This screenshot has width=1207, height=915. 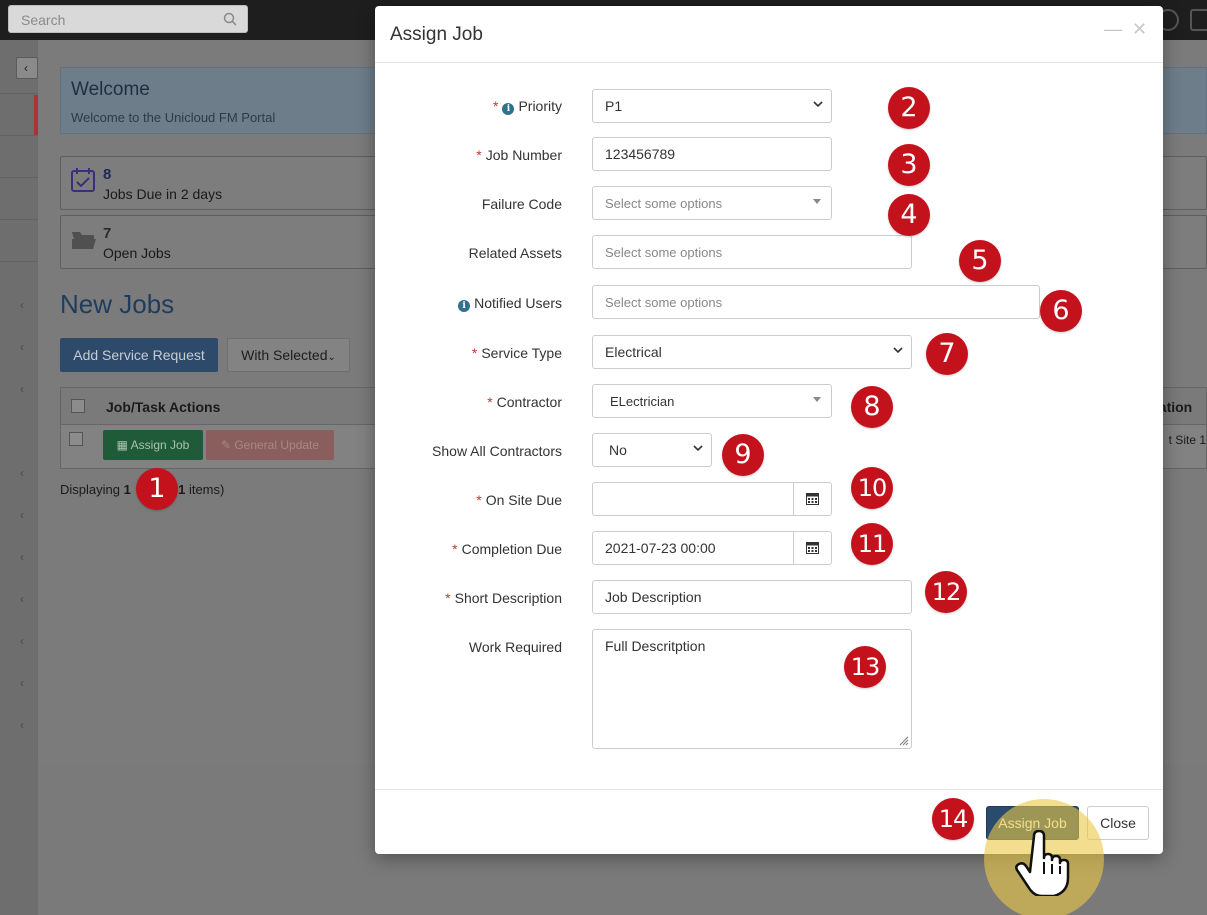 What do you see at coordinates (904, 741) in the screenshot?
I see `resize-grip-icon` at bounding box center [904, 741].